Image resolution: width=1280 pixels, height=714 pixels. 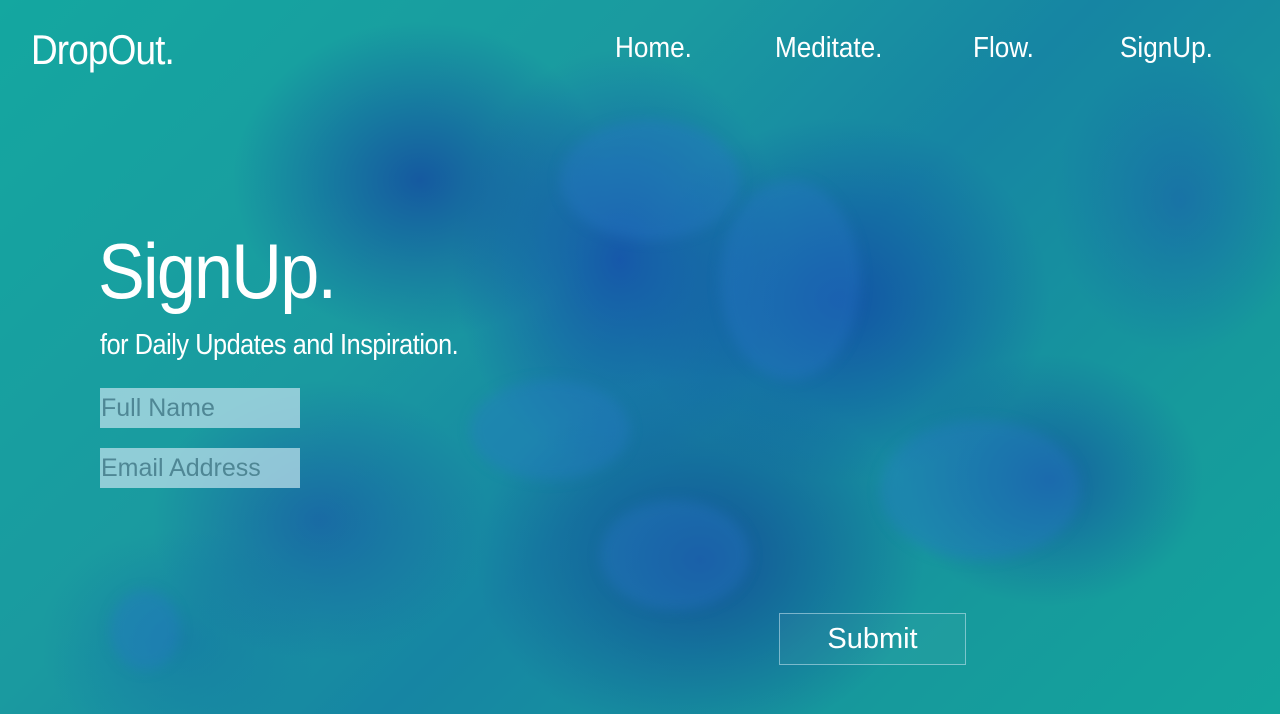 I want to click on page-title: SignUp., so click(x=217, y=271).